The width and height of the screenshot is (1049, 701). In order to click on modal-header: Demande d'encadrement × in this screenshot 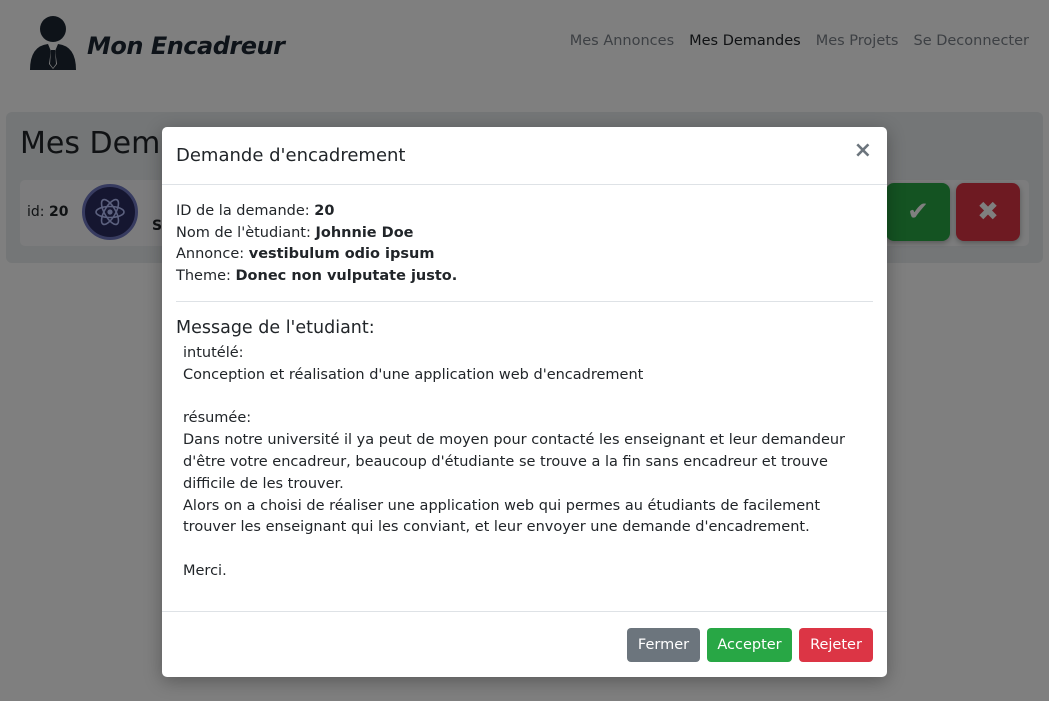, I will do `click(524, 156)`.